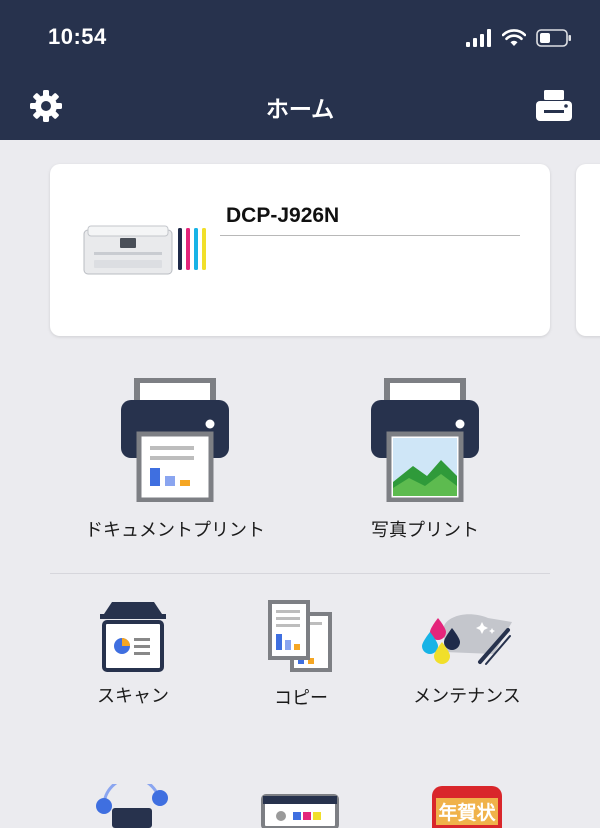  I want to click on printer-select-button, so click(554, 106).